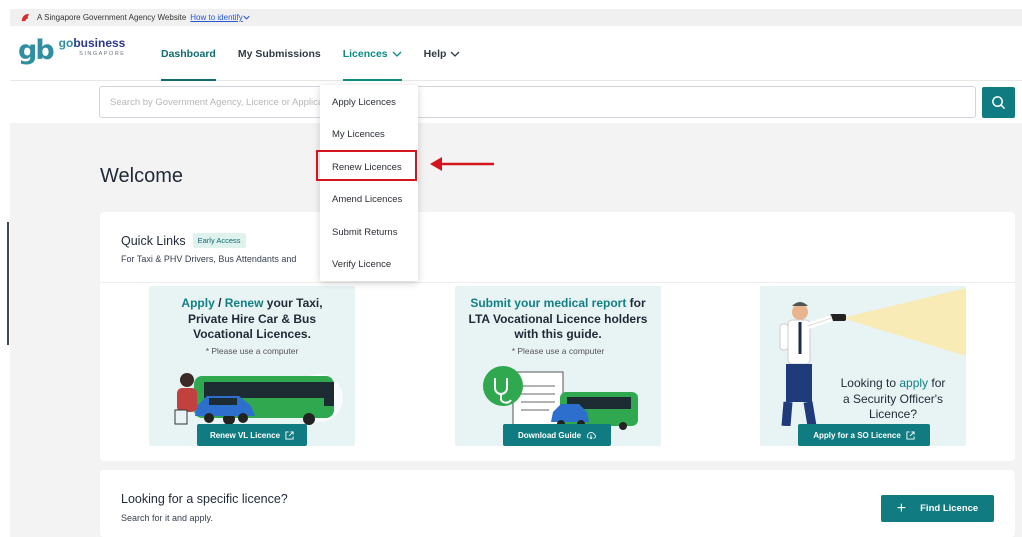 This screenshot has width=1022, height=537. I want to click on masthead-text: A Singapore Government Agency Website, so click(112, 17).